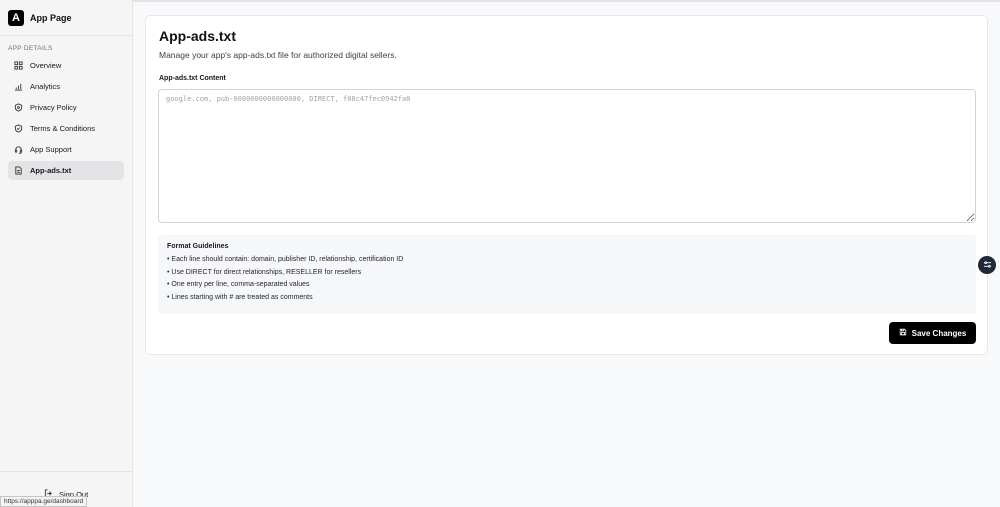  I want to click on sidebar-item-privacy-policy: Privacy Policy, so click(66, 107).